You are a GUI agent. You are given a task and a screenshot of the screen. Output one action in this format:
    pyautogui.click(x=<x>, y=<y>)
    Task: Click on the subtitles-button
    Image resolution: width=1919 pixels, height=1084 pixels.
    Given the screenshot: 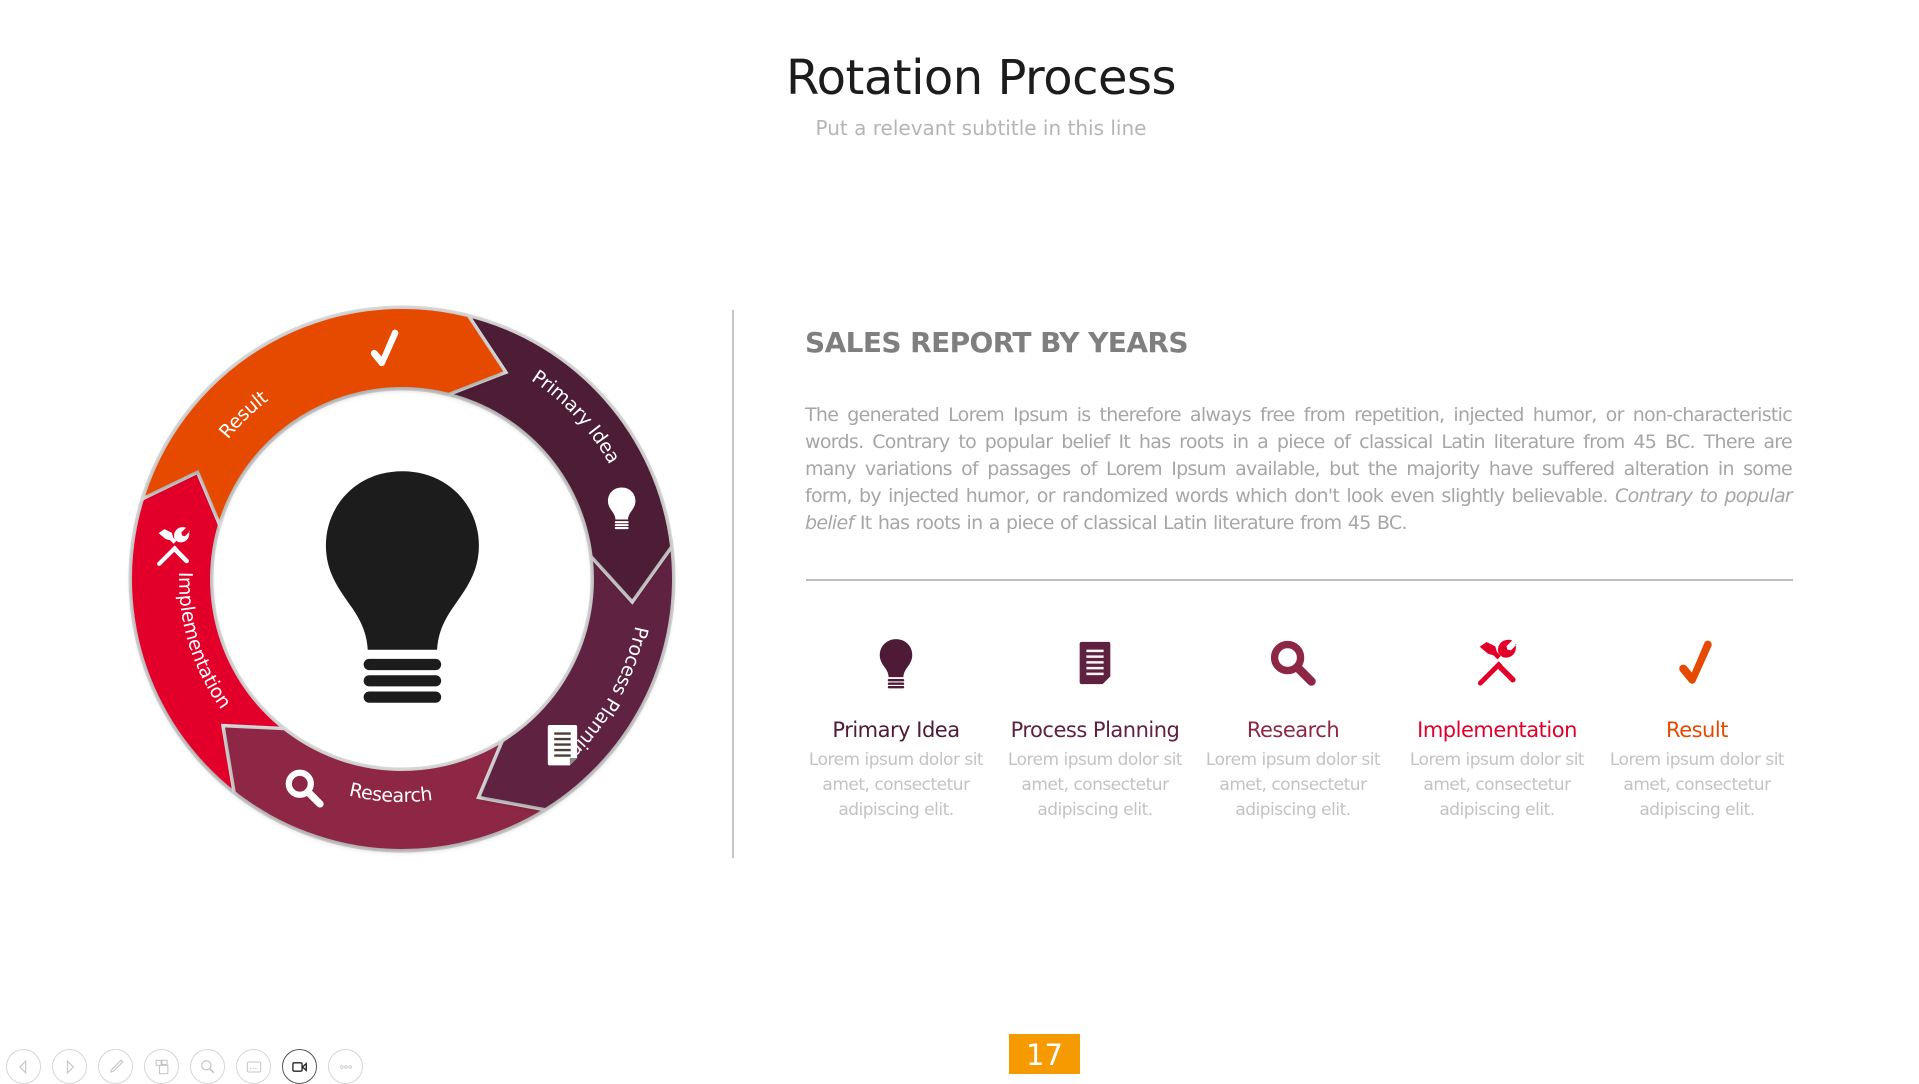 What is the action you would take?
    pyautogui.click(x=253, y=1066)
    